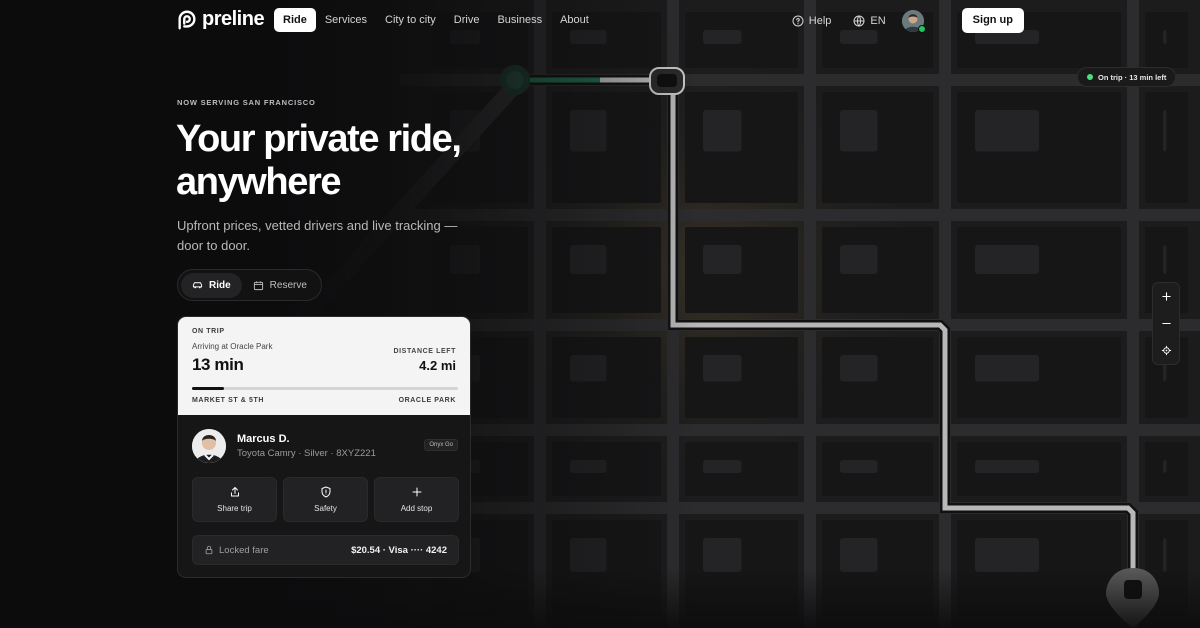 This screenshot has width=1200, height=628. Describe the element at coordinates (913, 21) in the screenshot. I see `user-avatar` at that location.